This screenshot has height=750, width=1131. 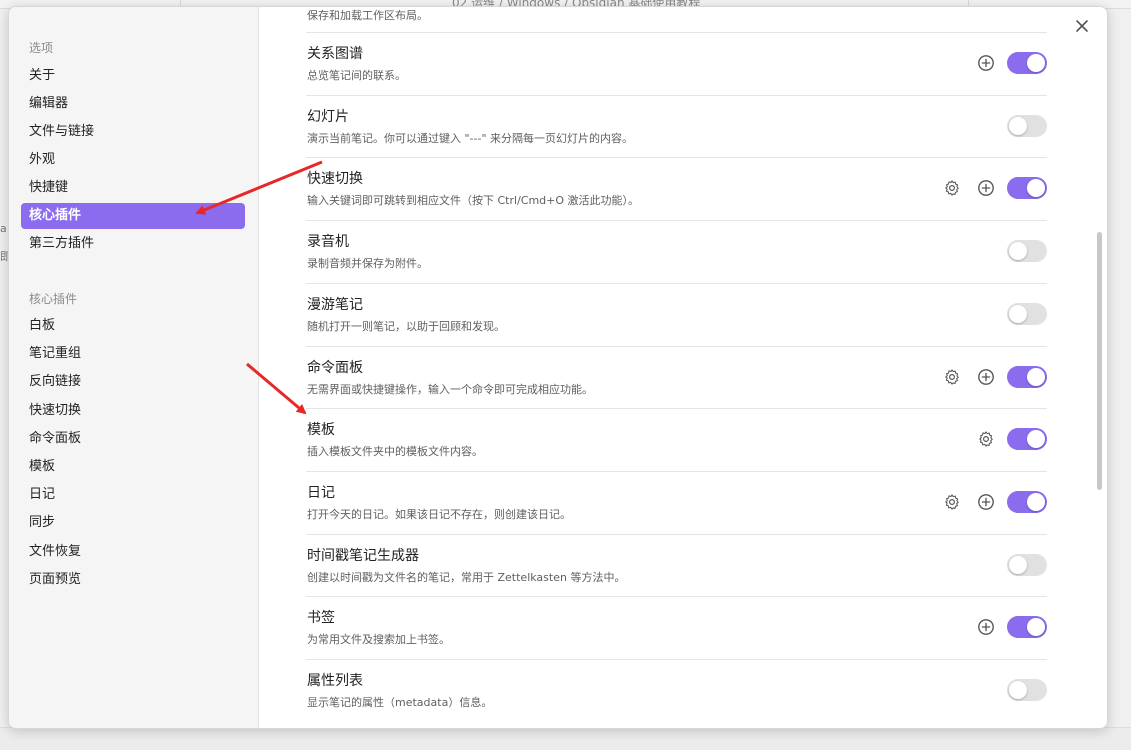 I want to click on plugin-title: 关系图谱, so click(x=335, y=54).